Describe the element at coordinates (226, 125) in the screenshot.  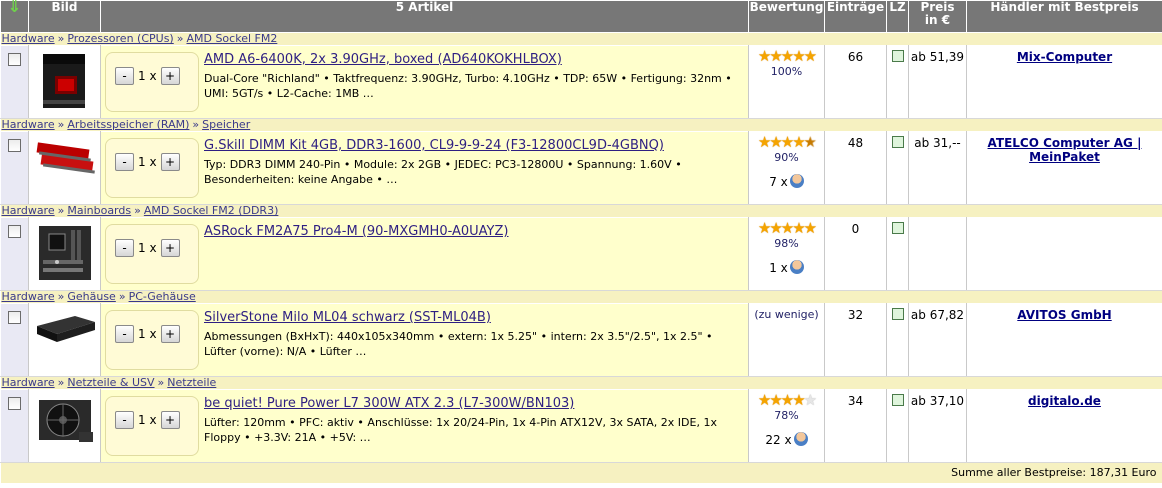
I see `breadcrumb-link: Speicher` at that location.